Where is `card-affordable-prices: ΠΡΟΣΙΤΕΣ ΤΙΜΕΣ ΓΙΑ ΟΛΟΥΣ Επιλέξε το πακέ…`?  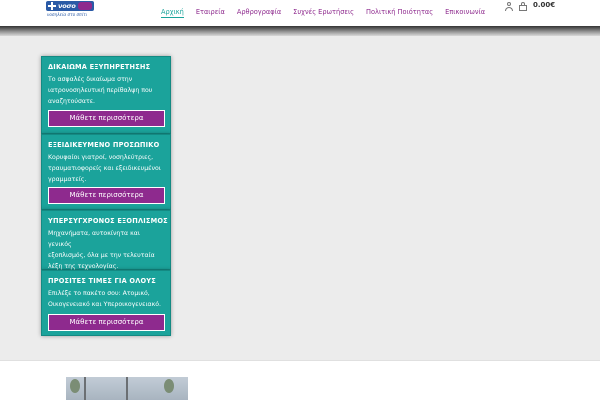 card-affordable-prices: ΠΡΟΣΙΤΕΣ ΤΙΜΕΣ ΓΙΑ ΟΛΟΥΣ Επιλέξε το πακέ… is located at coordinates (106, 303).